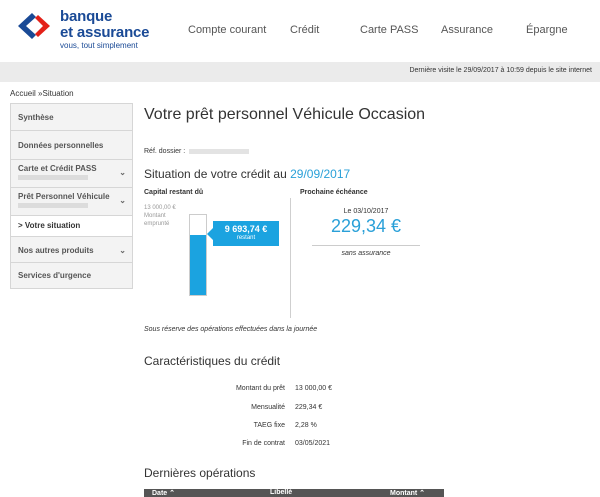 The height and width of the screenshot is (497, 600). What do you see at coordinates (215, 174) in the screenshot?
I see `situation-prefix: Situation de votre crédit au` at bounding box center [215, 174].